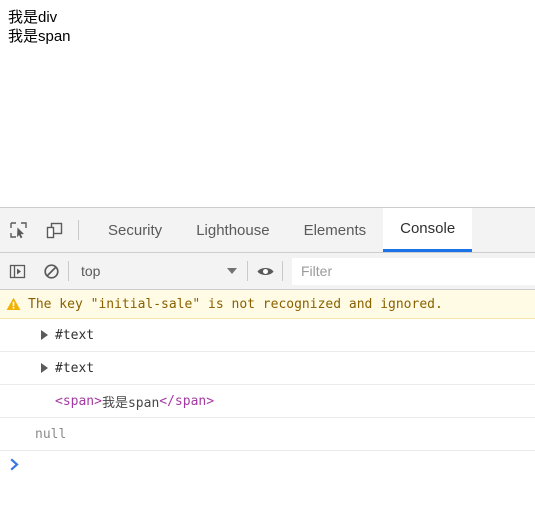  I want to click on chevron-down-icon, so click(232, 271).